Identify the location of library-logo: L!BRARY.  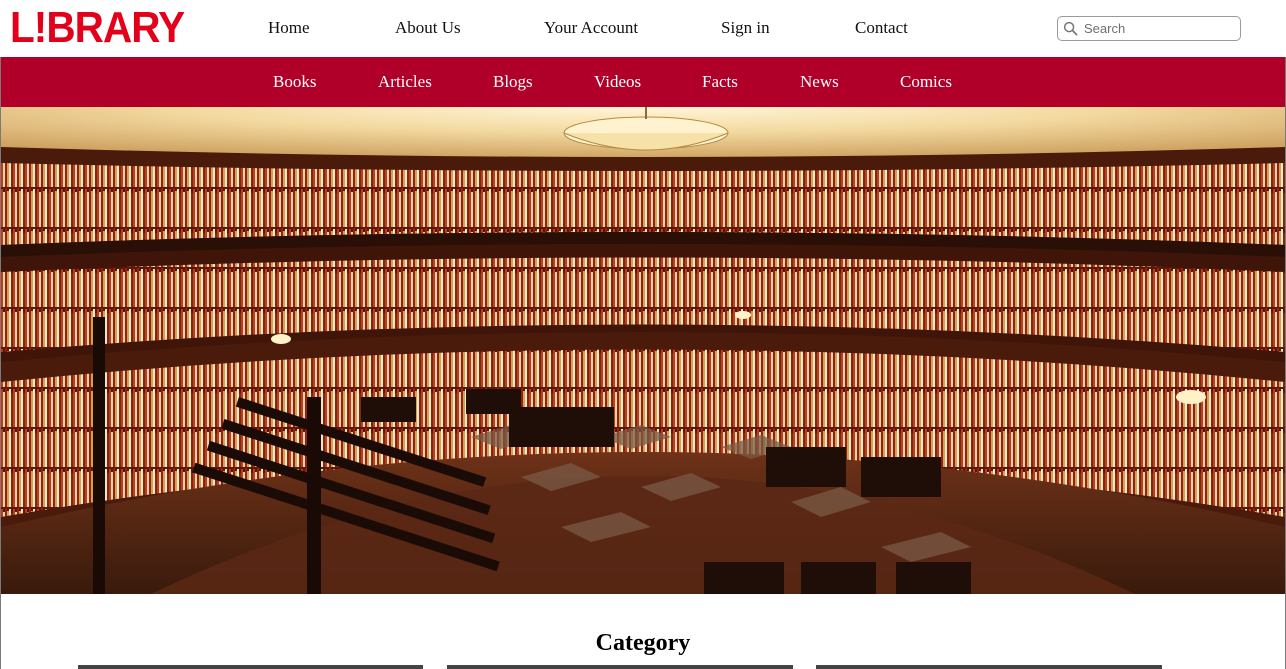
(97, 28).